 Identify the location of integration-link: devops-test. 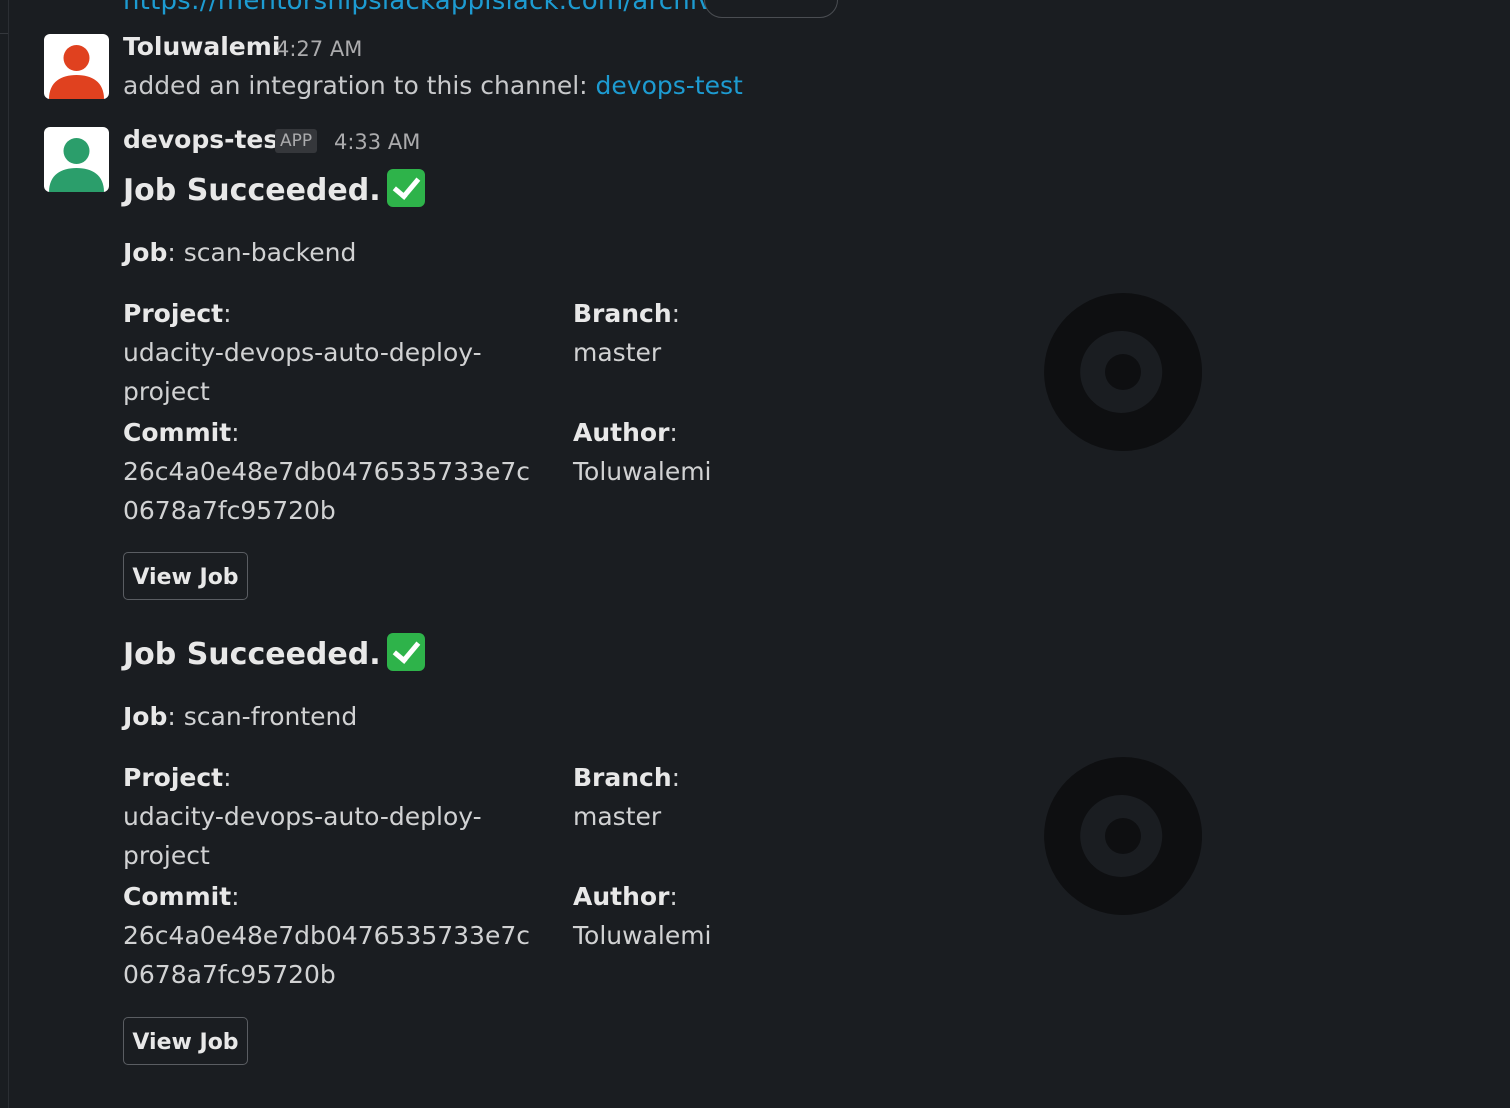
(669, 85).